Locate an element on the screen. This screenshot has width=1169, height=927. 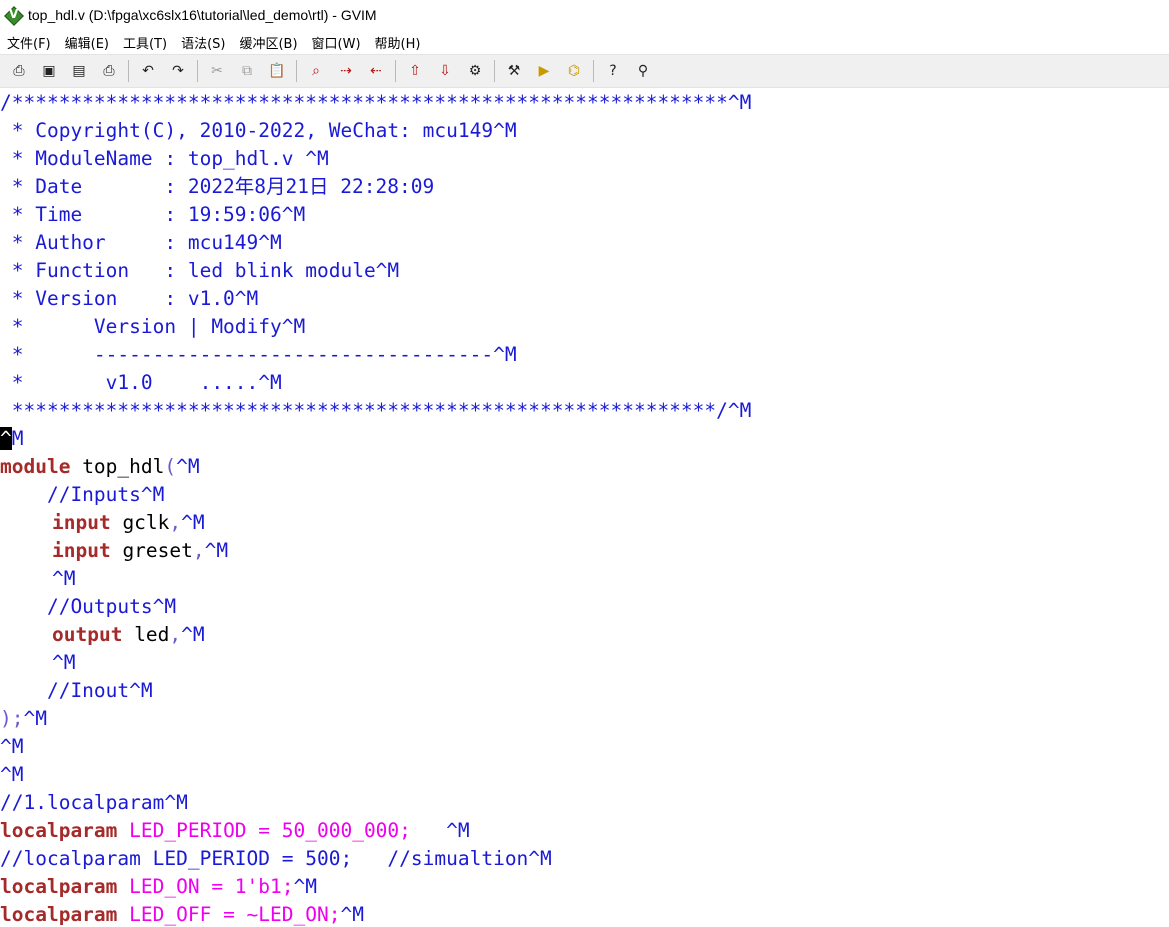
undo-icon: ↶ is located at coordinates (148, 71).